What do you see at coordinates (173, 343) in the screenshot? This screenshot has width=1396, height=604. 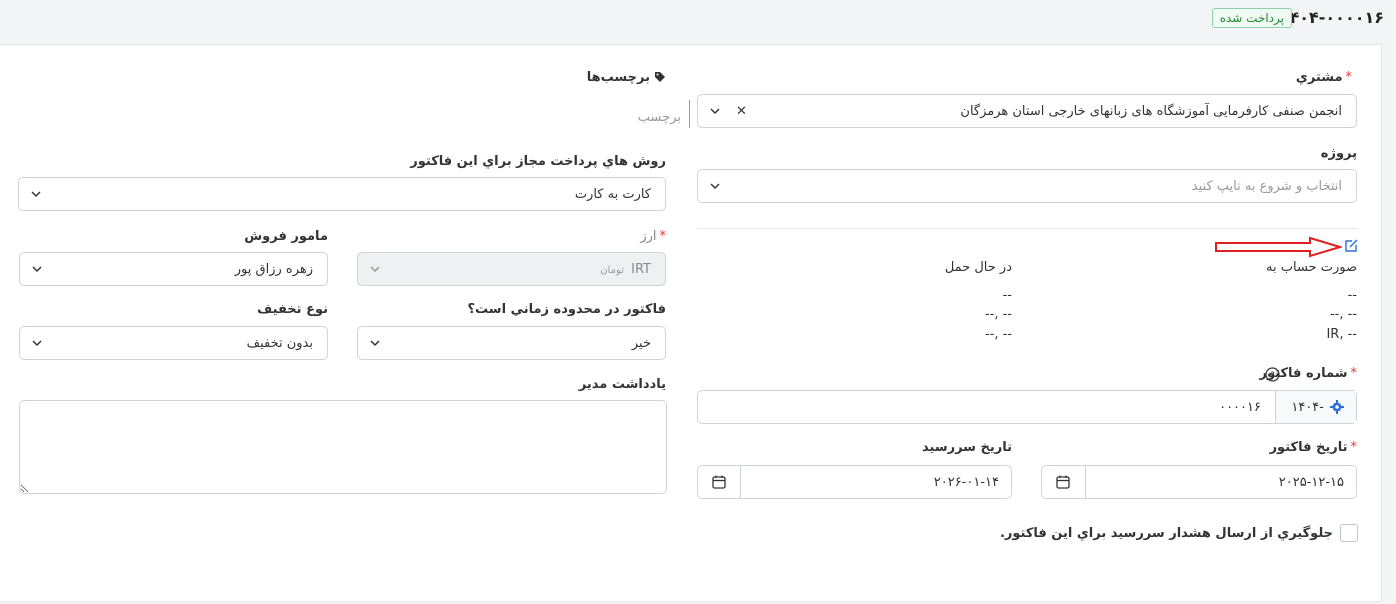 I see `discount-type-select: بدون تخفيف` at bounding box center [173, 343].